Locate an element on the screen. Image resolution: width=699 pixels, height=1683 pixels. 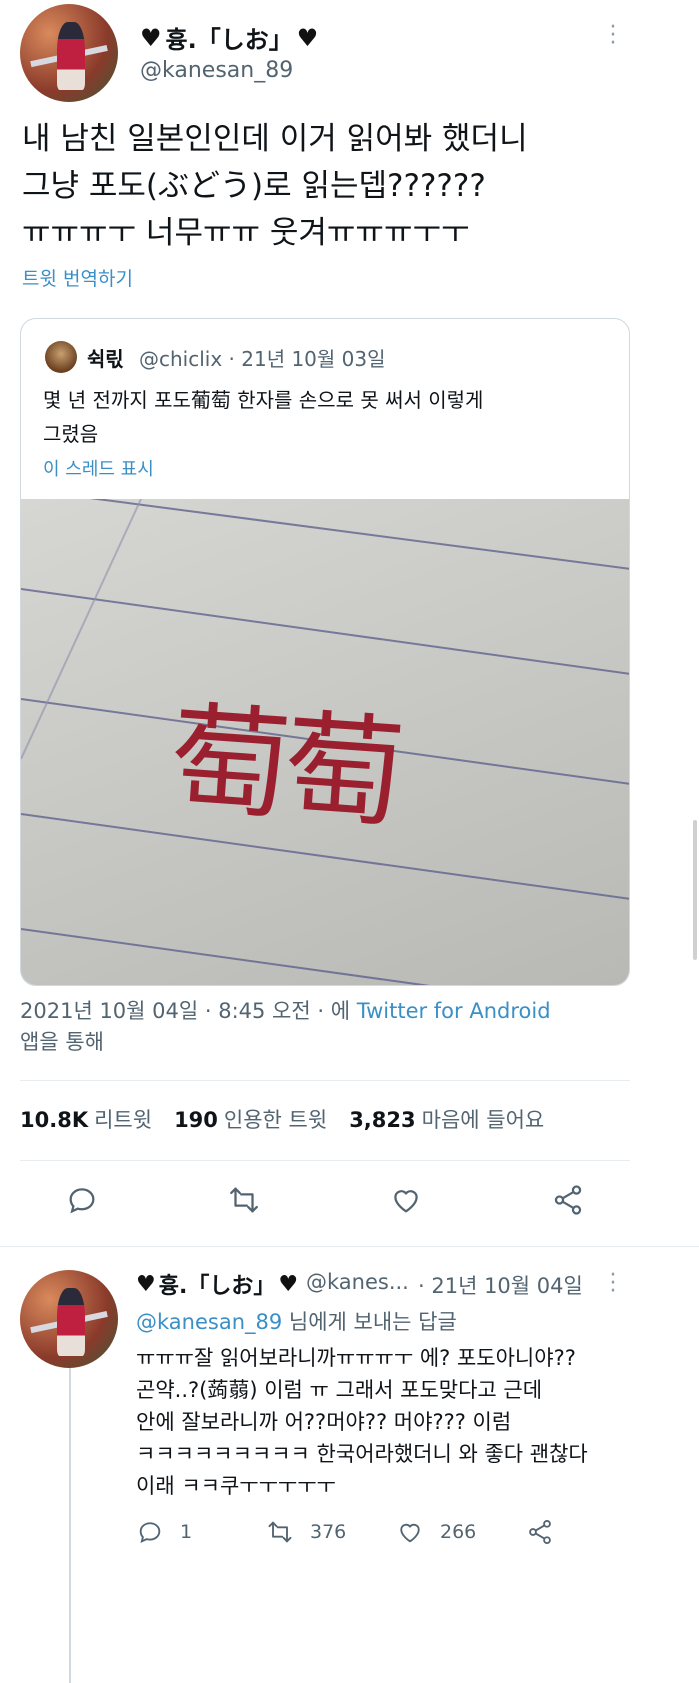
quoted-tweet-text: 몇 년 전까지 포도葡萄 한자를 손으로 못 써서 이렇게 그렸음 is located at coordinates (263, 417).